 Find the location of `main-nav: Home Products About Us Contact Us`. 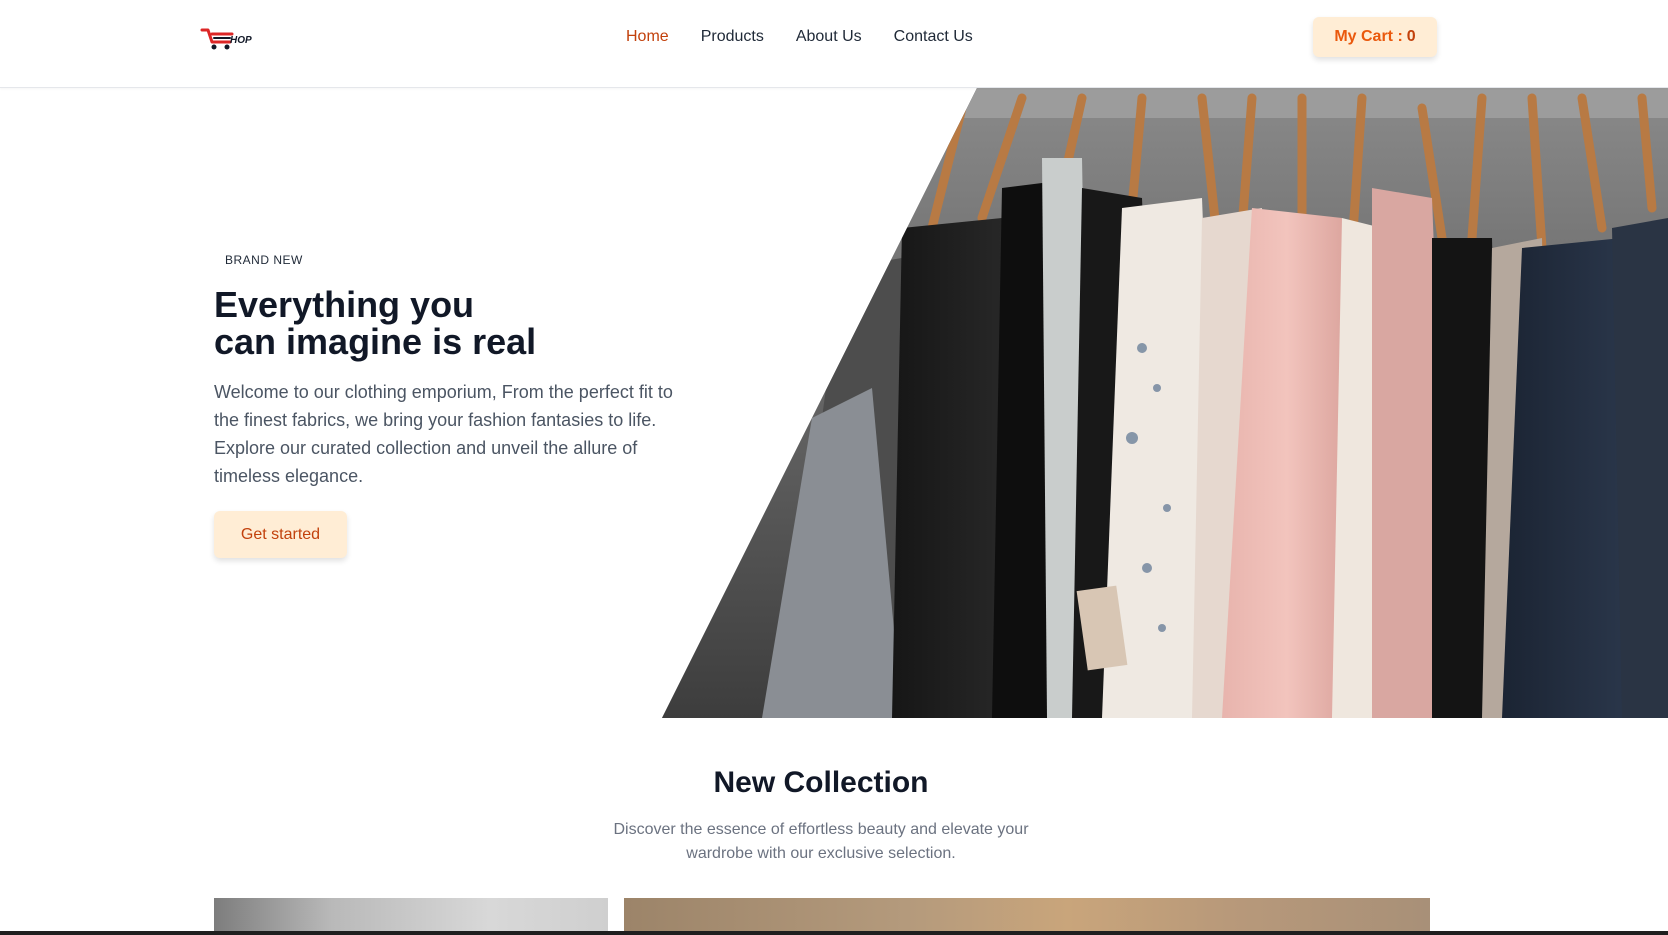

main-nav: Home Products About Us Contact Us is located at coordinates (799, 37).